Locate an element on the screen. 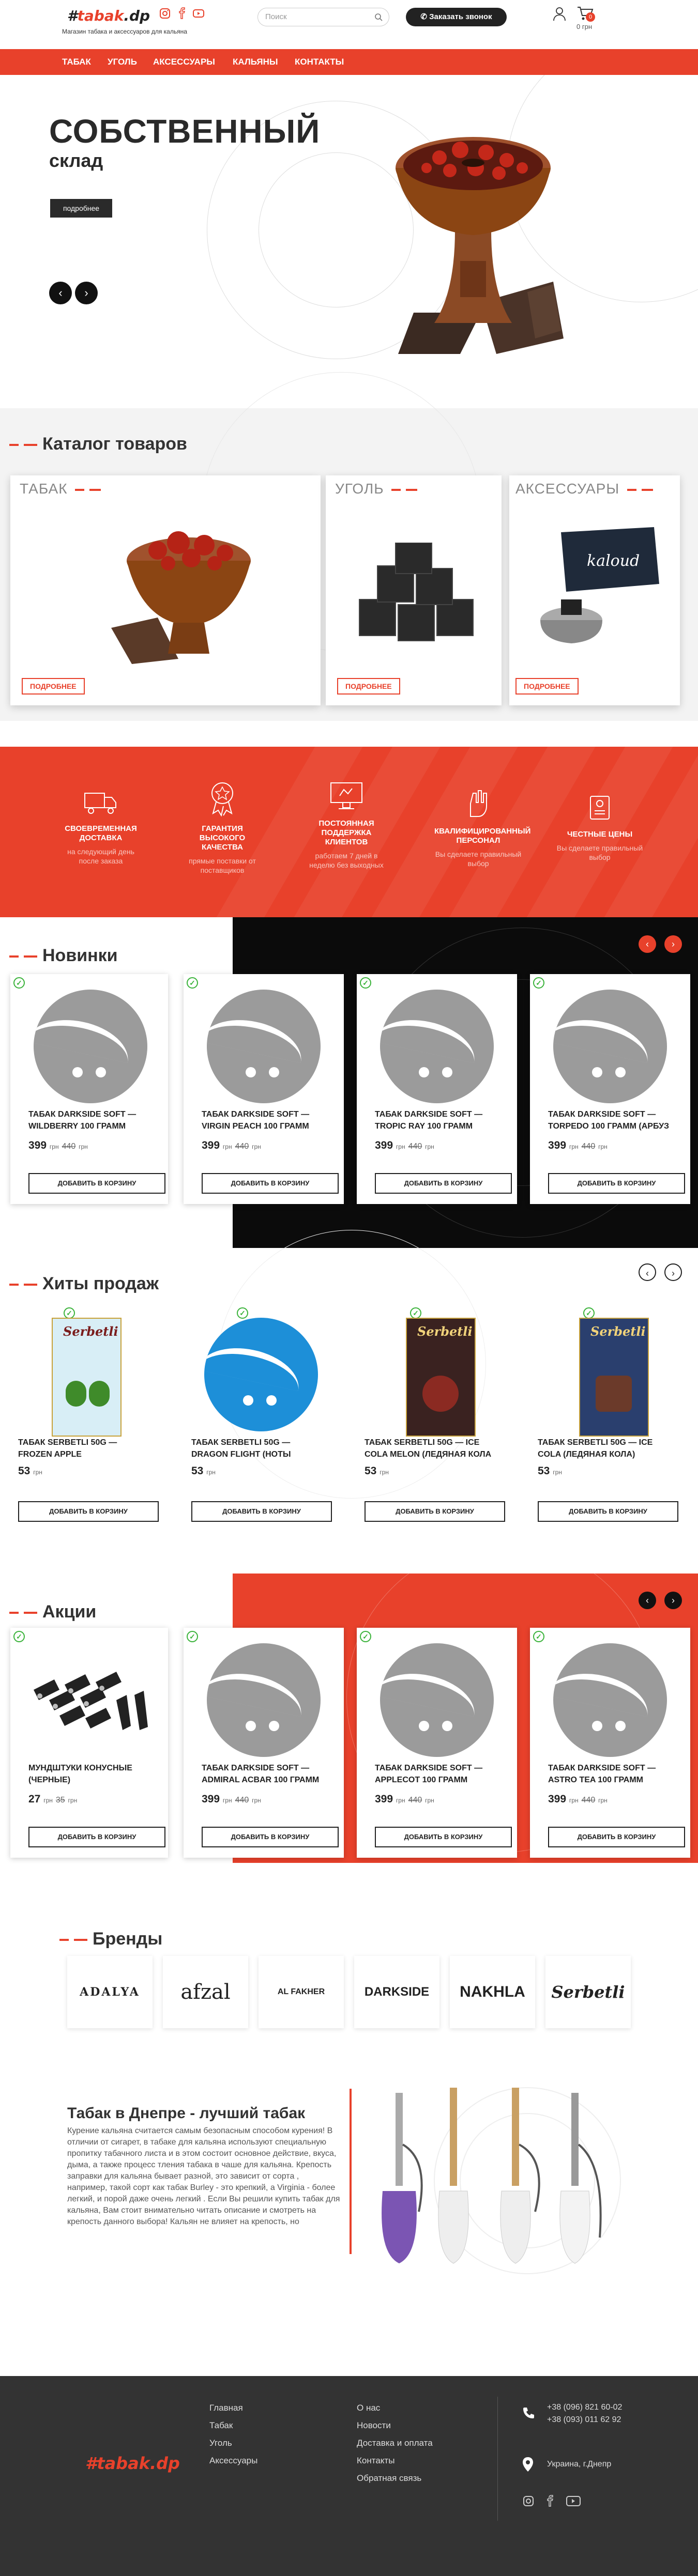  feature-title: ГАРАНТИЯ ВЫСОКОГО КАЧЕСТВА is located at coordinates (223, 838).